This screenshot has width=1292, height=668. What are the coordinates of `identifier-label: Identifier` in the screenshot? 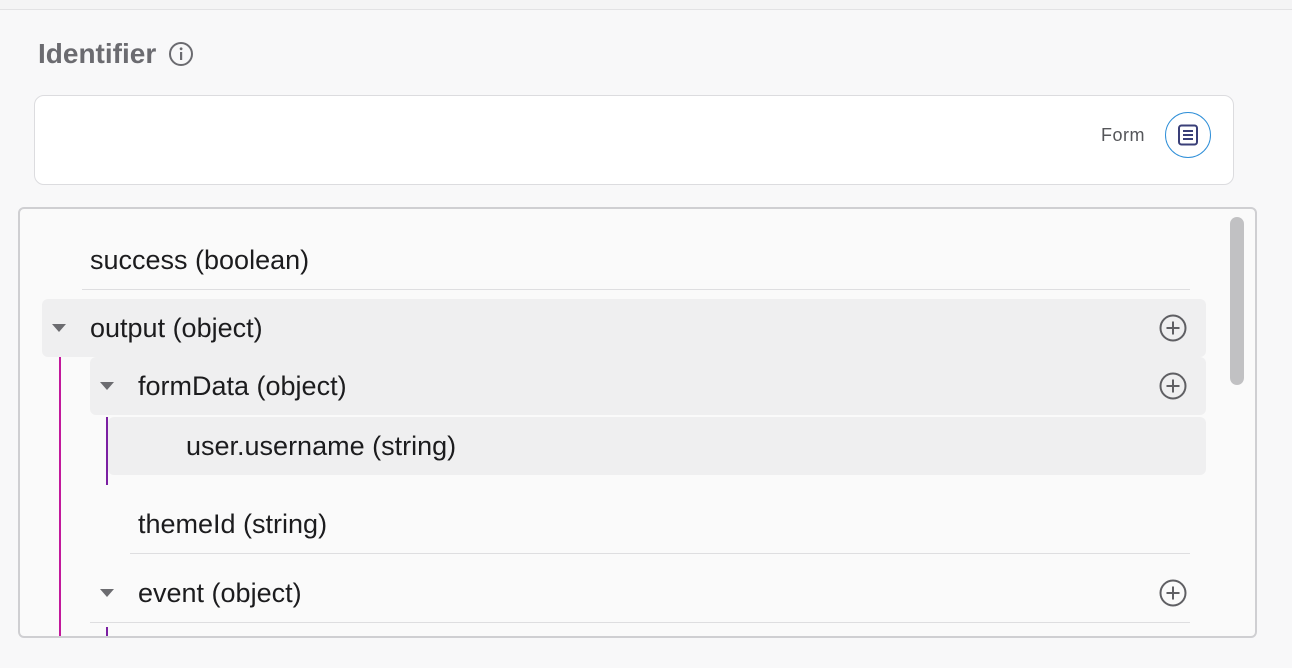 It's located at (97, 53).